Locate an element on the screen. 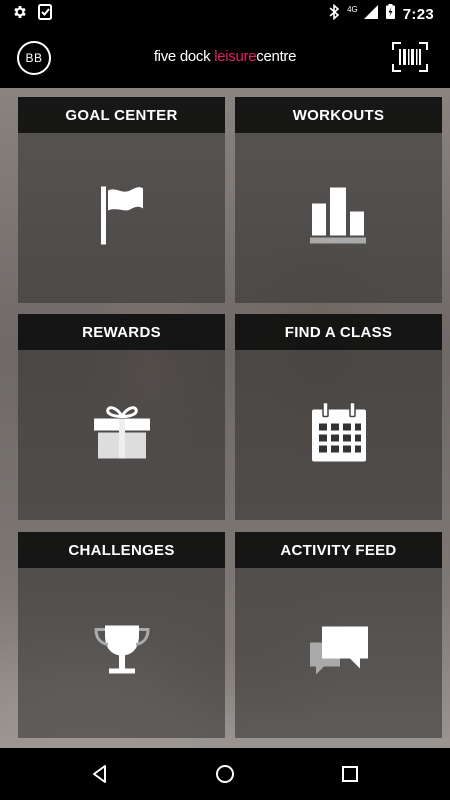 This screenshot has height=800, width=450. tile-rewards: REWARDS is located at coordinates (121, 417).